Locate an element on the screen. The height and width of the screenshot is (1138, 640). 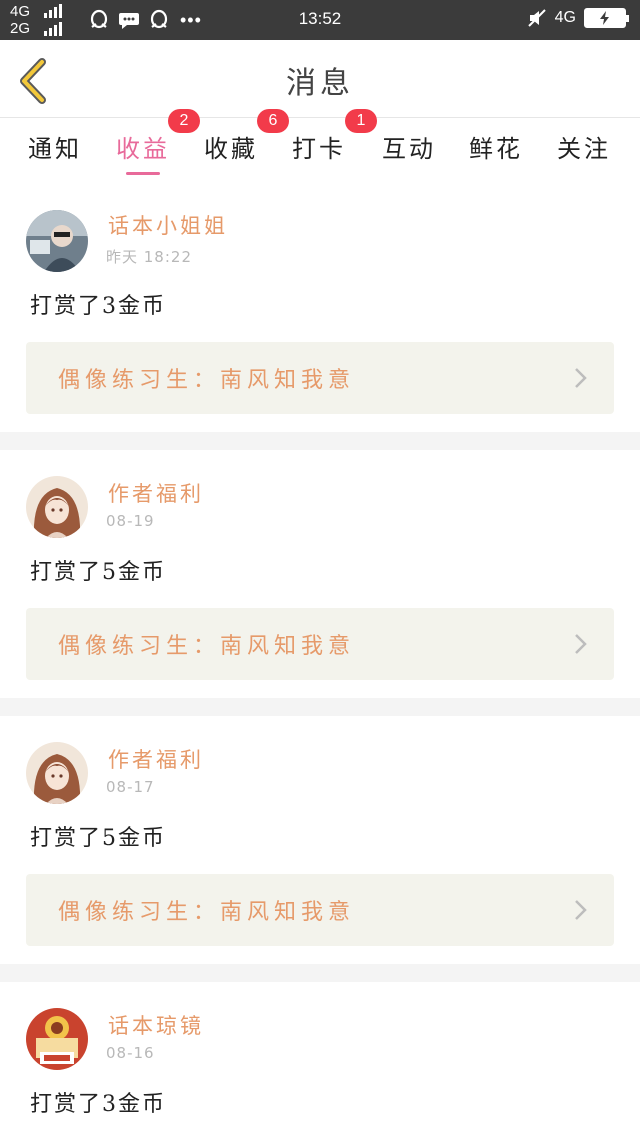
network-label-right: 4G is located at coordinates (565, 17).